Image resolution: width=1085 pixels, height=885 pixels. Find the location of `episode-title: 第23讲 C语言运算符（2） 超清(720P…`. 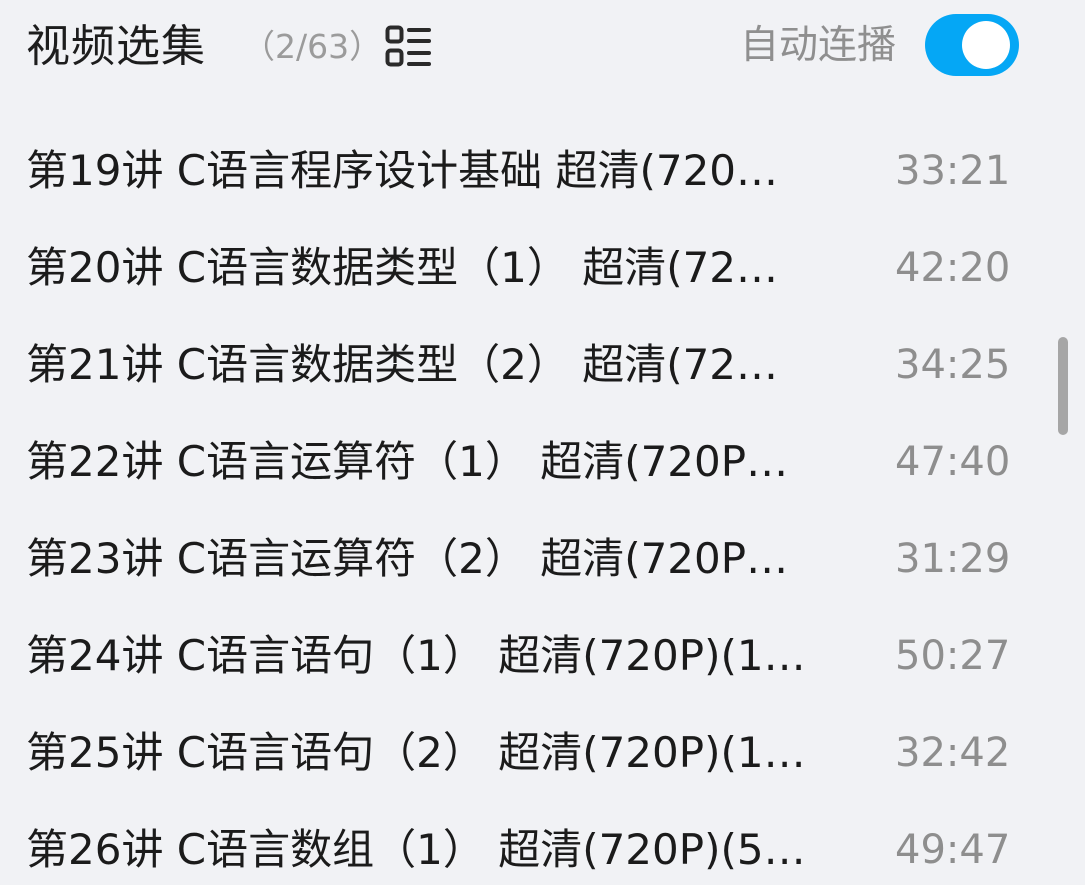

episode-title: 第23讲 C语言运算符（2） 超清(720P… is located at coordinates (407, 558).